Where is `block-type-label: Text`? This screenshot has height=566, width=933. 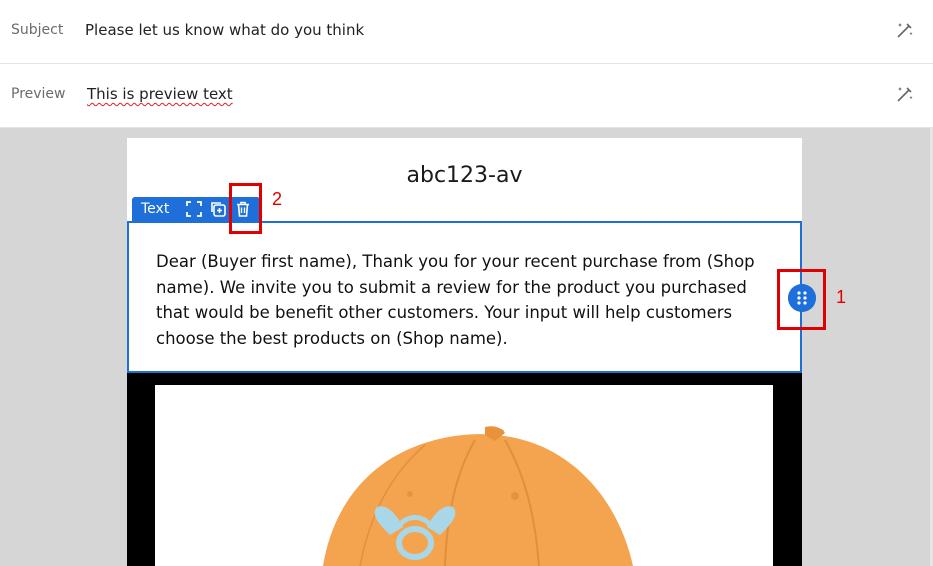
block-type-label: Text is located at coordinates (155, 209).